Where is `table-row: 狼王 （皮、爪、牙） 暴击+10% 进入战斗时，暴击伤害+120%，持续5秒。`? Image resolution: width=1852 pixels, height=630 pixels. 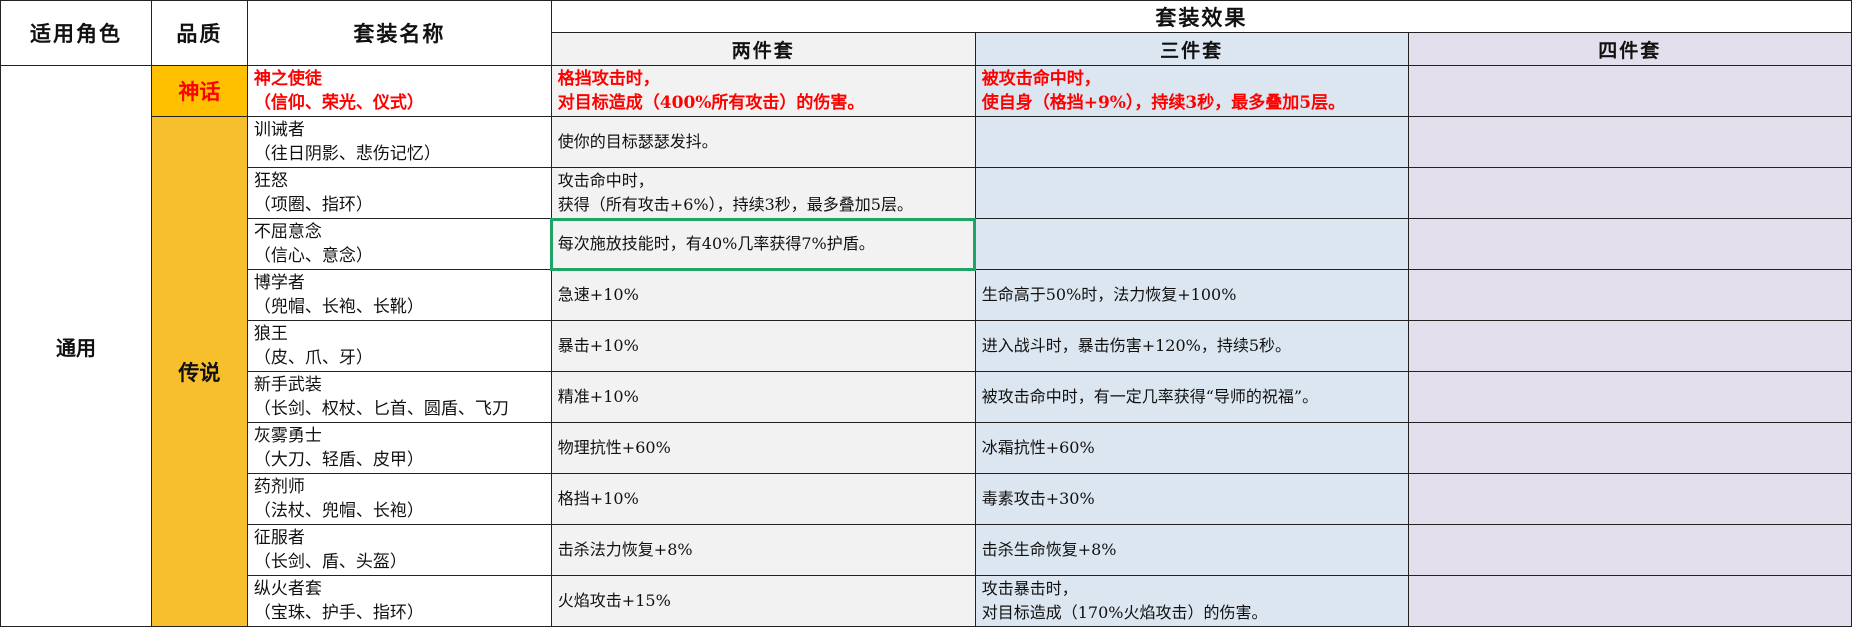 table-row: 狼王 （皮、爪、牙） 暴击+10% 进入战斗时，暴击伤害+120%，持续5秒。 is located at coordinates (926, 346).